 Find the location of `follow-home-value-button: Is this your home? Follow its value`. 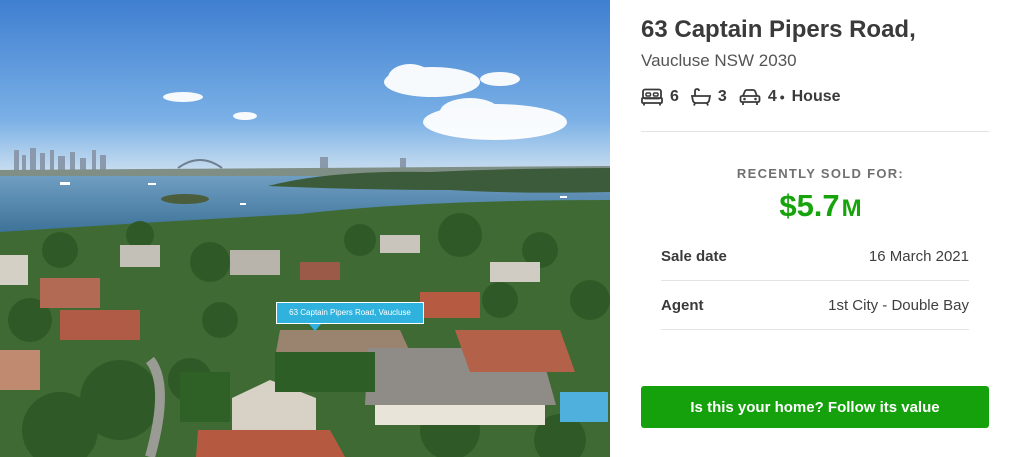

follow-home-value-button: Is this your home? Follow its value is located at coordinates (815, 407).